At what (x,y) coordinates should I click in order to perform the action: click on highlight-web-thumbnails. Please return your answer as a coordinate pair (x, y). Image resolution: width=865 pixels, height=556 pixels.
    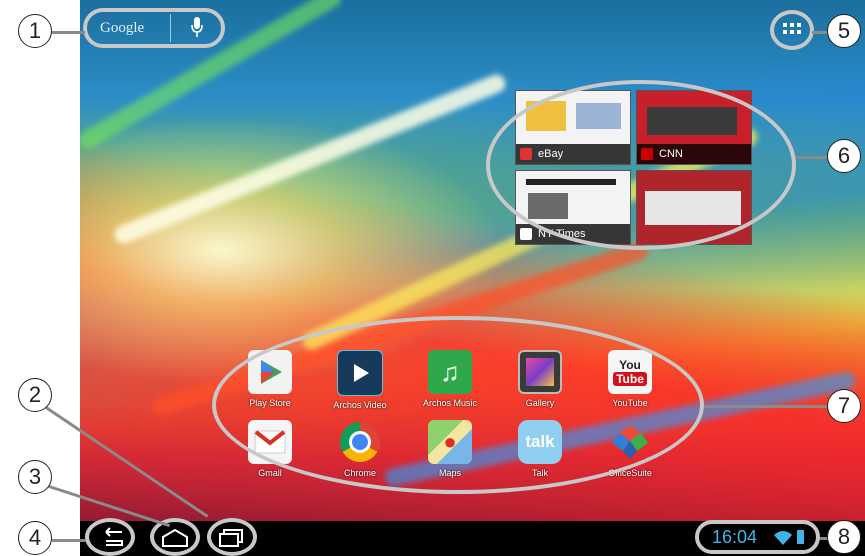
    Looking at the image, I should click on (641, 165).